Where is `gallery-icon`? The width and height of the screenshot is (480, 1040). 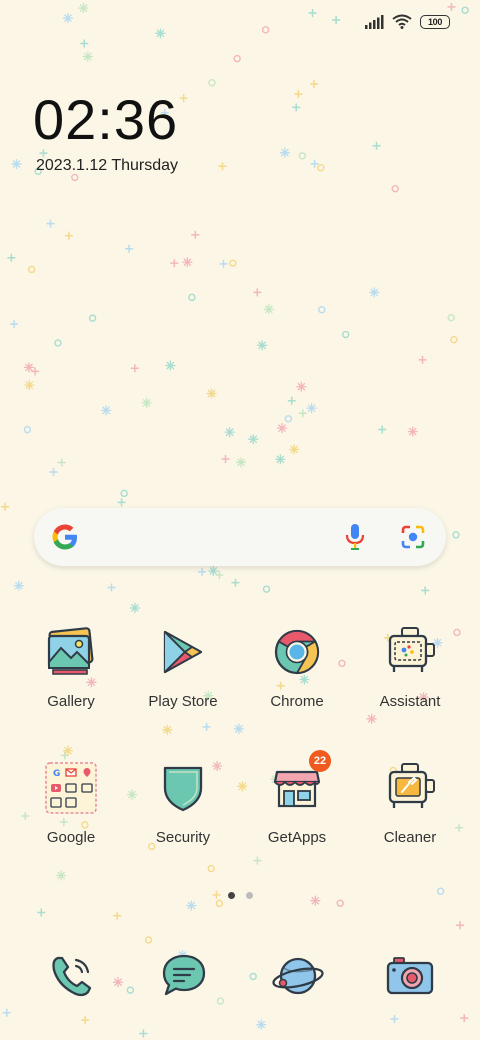
gallery-icon is located at coordinates (70, 651).